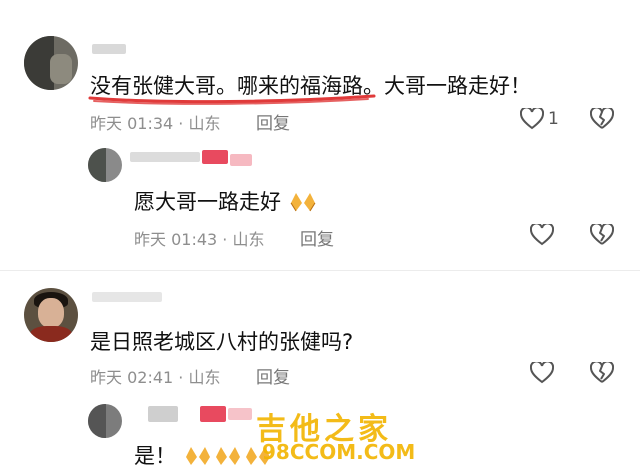 The width and height of the screenshot is (640, 473). I want to click on praying-hands-icon, so click(303, 203).